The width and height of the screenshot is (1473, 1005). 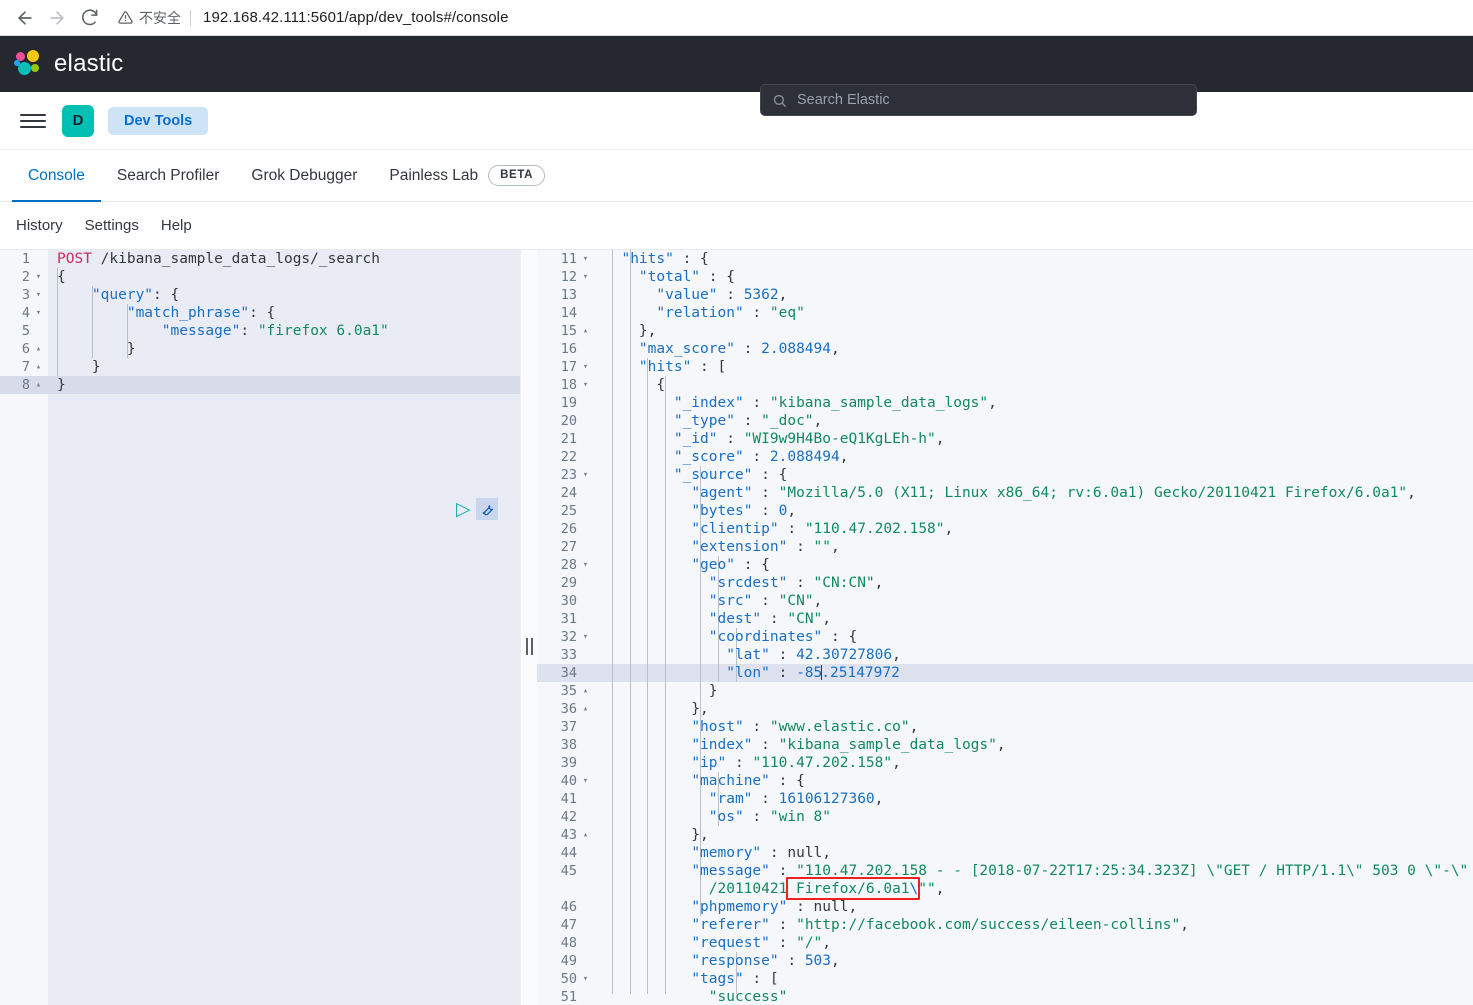 What do you see at coordinates (566, 295) in the screenshot?
I see `line-number: 13` at bounding box center [566, 295].